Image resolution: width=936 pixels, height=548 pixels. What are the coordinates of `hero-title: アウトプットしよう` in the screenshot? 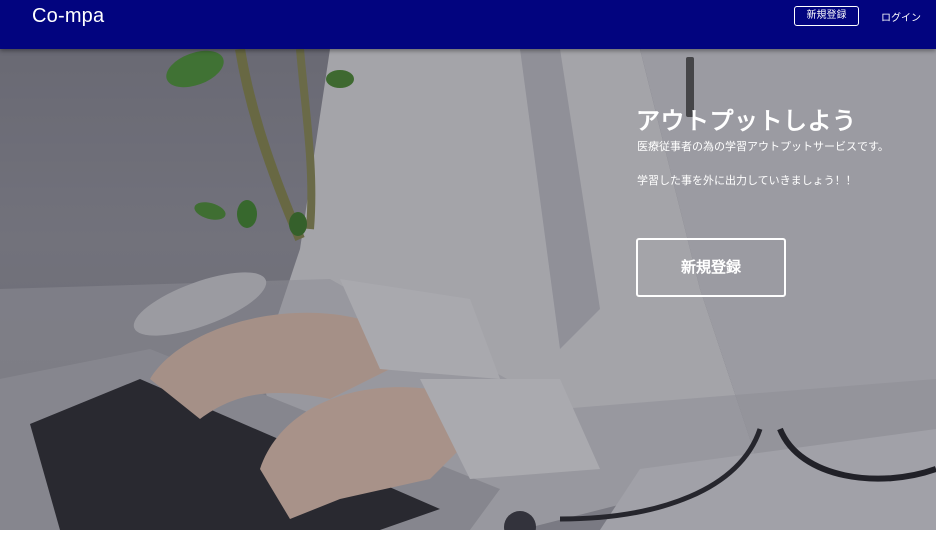 It's located at (746, 121).